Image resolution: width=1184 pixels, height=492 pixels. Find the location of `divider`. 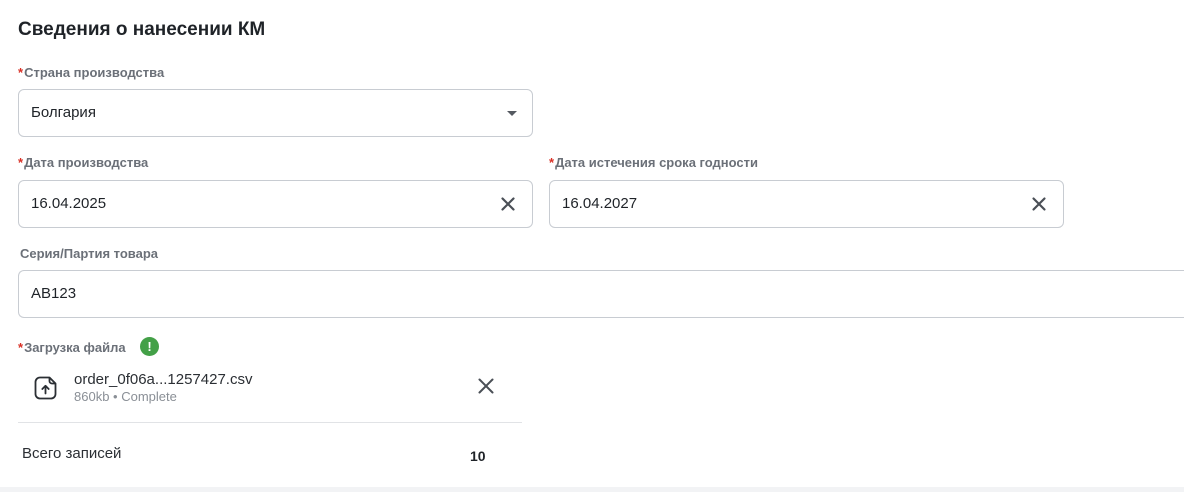

divider is located at coordinates (270, 422).